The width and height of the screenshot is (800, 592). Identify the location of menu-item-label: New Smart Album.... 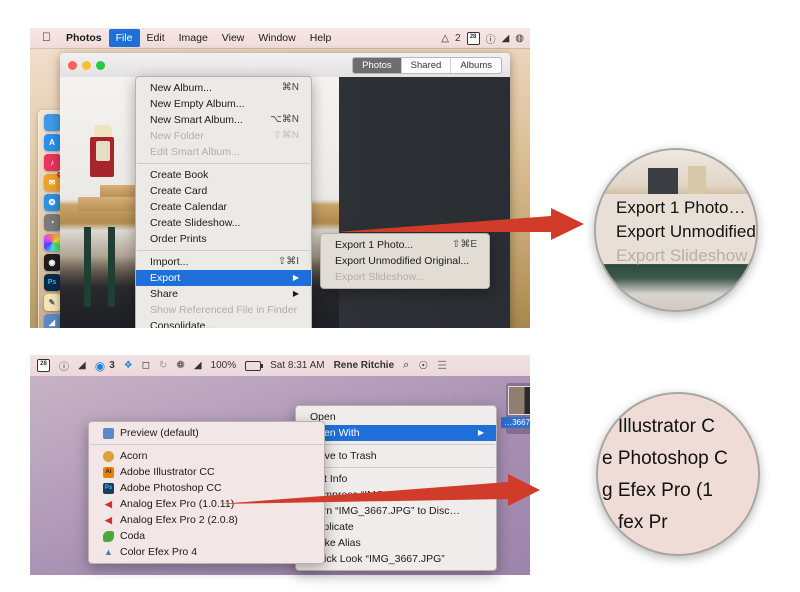
(196, 120).